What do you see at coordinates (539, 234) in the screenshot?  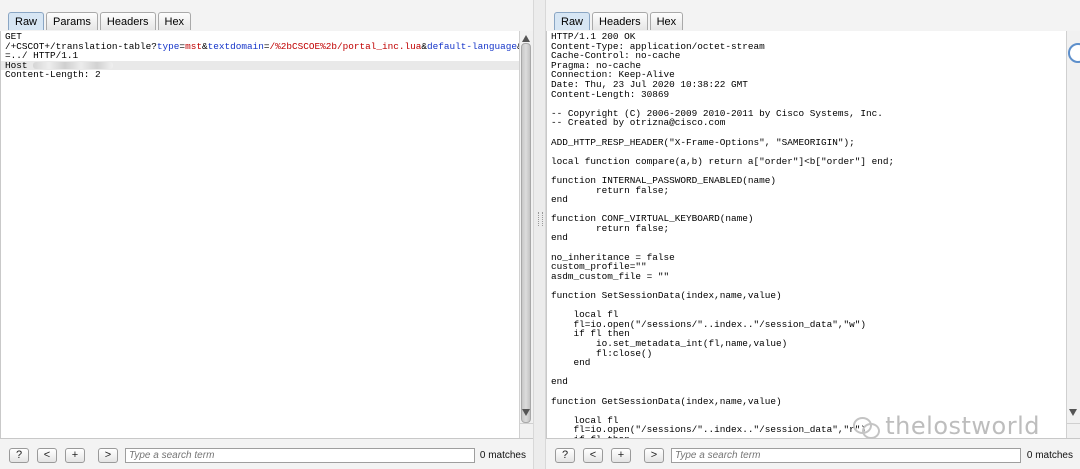 I see `pane-splitter` at bounding box center [539, 234].